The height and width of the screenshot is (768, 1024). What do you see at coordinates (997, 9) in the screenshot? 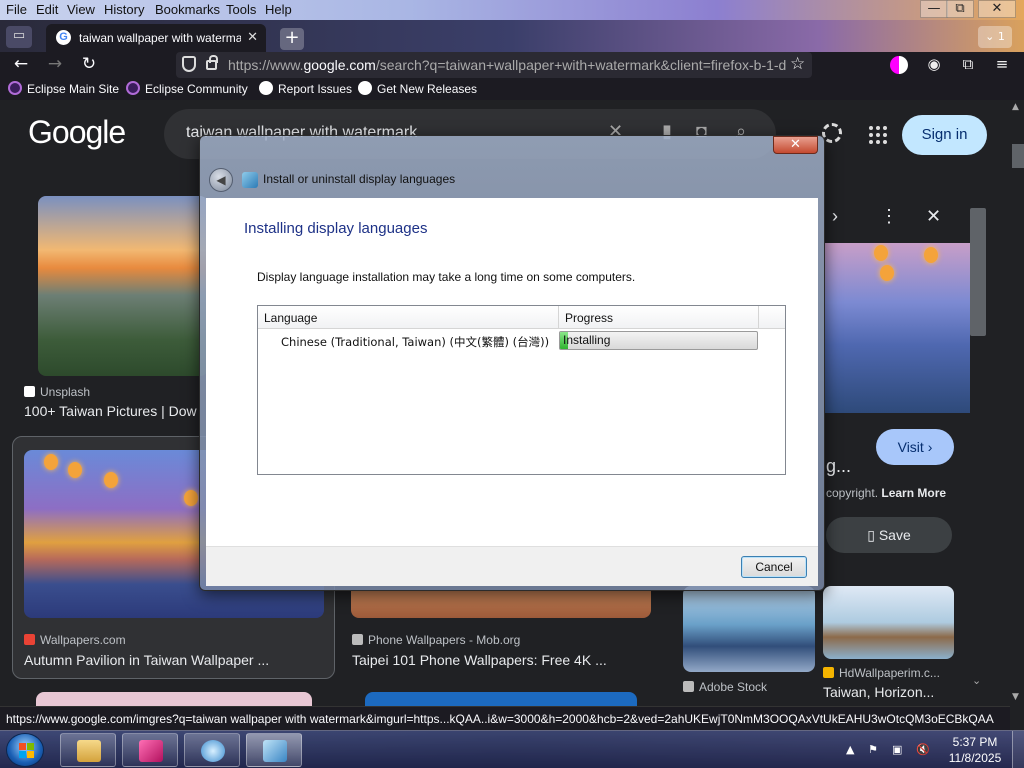
I see `window-close-button: ✕` at bounding box center [997, 9].